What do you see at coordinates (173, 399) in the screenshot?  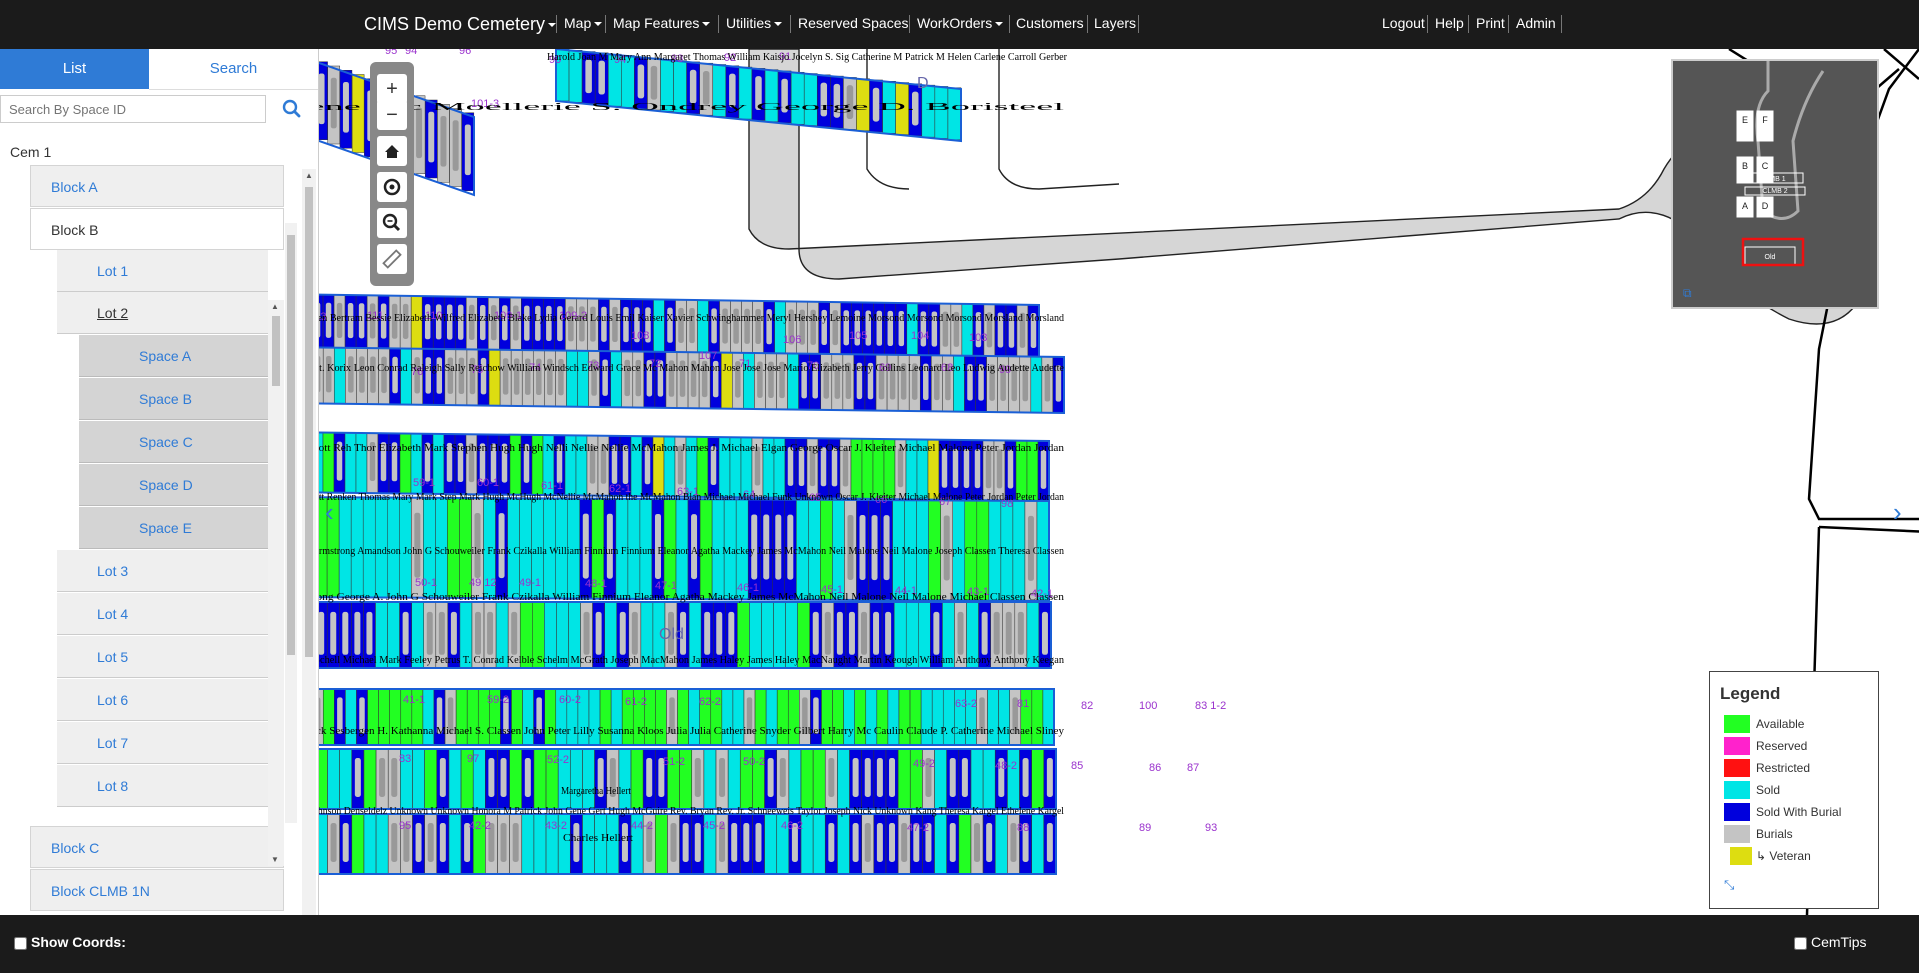 I see `tree-space-b: Space B` at bounding box center [173, 399].